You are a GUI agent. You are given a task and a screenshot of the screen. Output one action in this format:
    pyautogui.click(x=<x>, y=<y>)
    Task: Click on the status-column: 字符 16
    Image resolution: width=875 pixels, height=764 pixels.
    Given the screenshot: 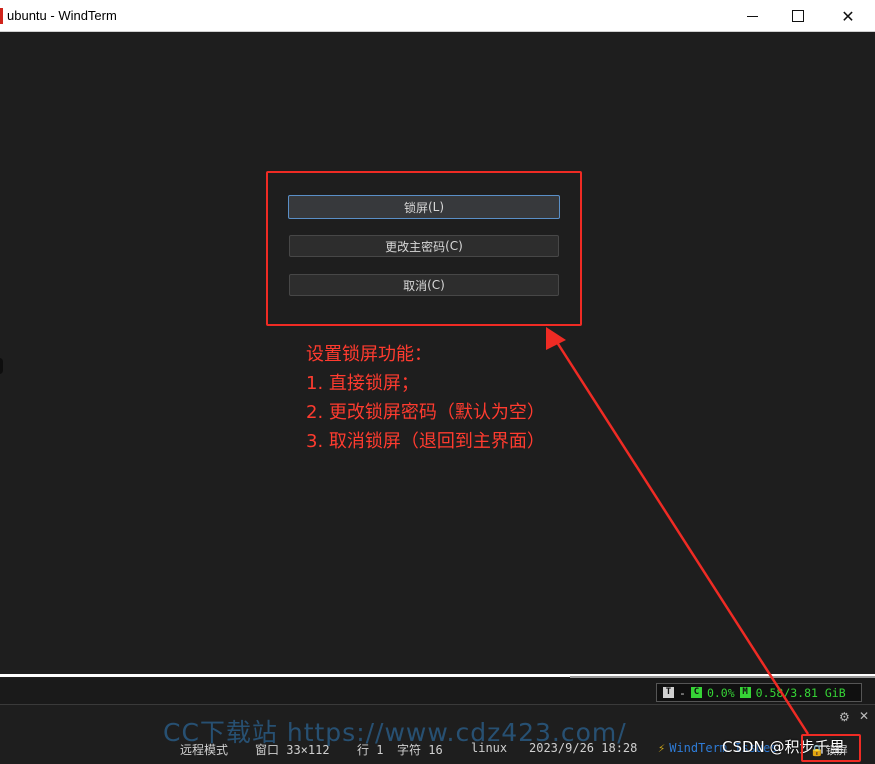 What is the action you would take?
    pyautogui.click(x=420, y=749)
    